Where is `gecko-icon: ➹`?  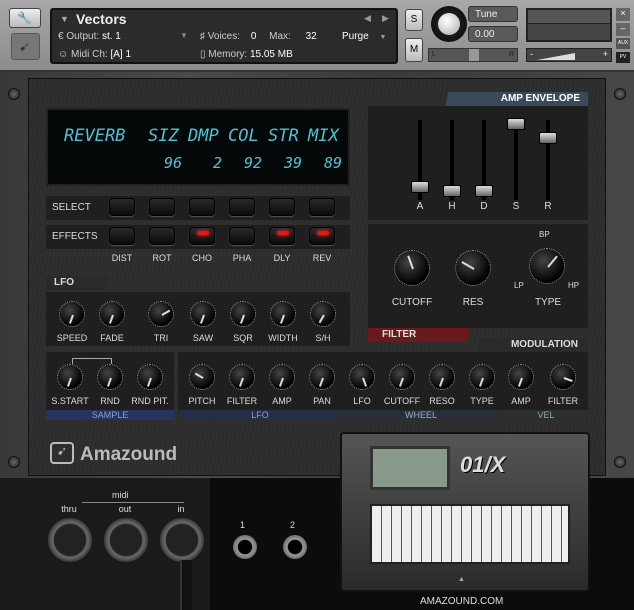
gecko-icon: ➹ is located at coordinates (24, 46).